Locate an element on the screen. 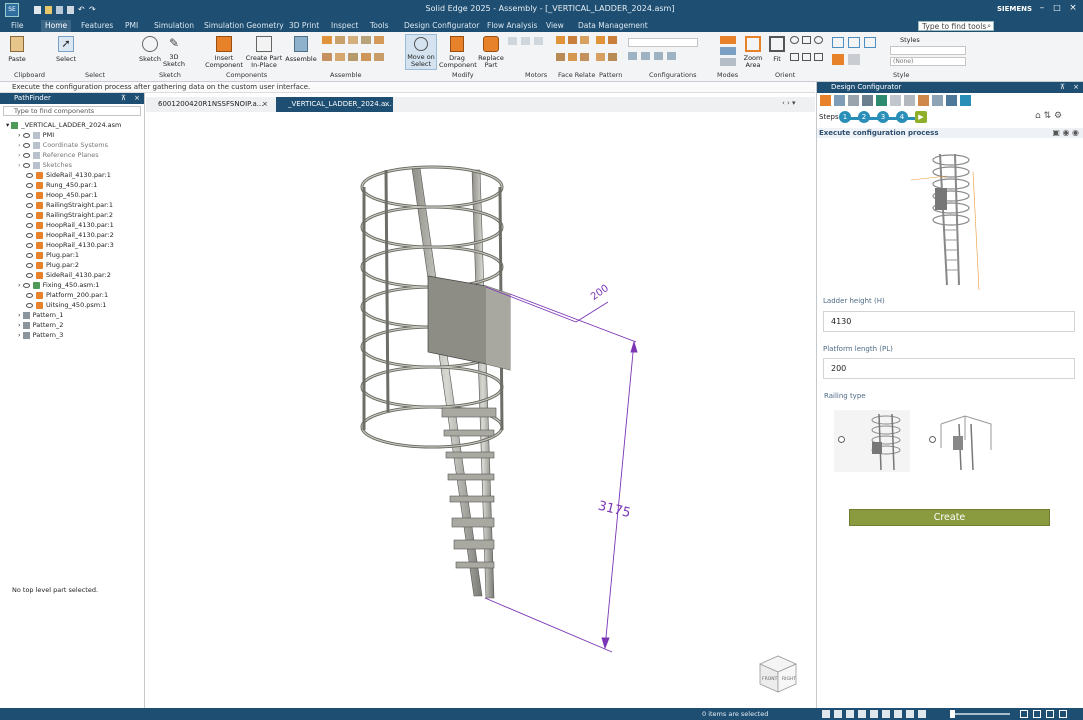 This screenshot has width=1083, height=720. 3d-sketch-button: ✎ 3D Sketch is located at coordinates (174, 52).